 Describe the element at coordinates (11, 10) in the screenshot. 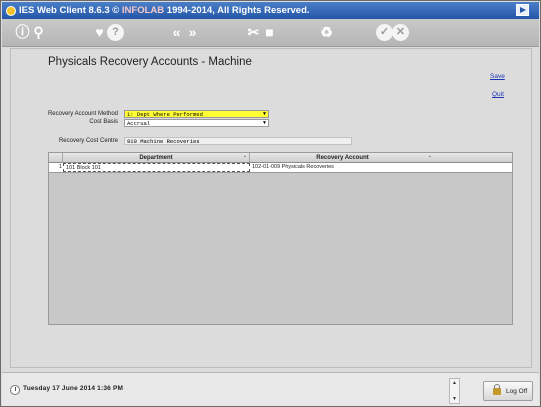

I see `app-logo-icon` at that location.